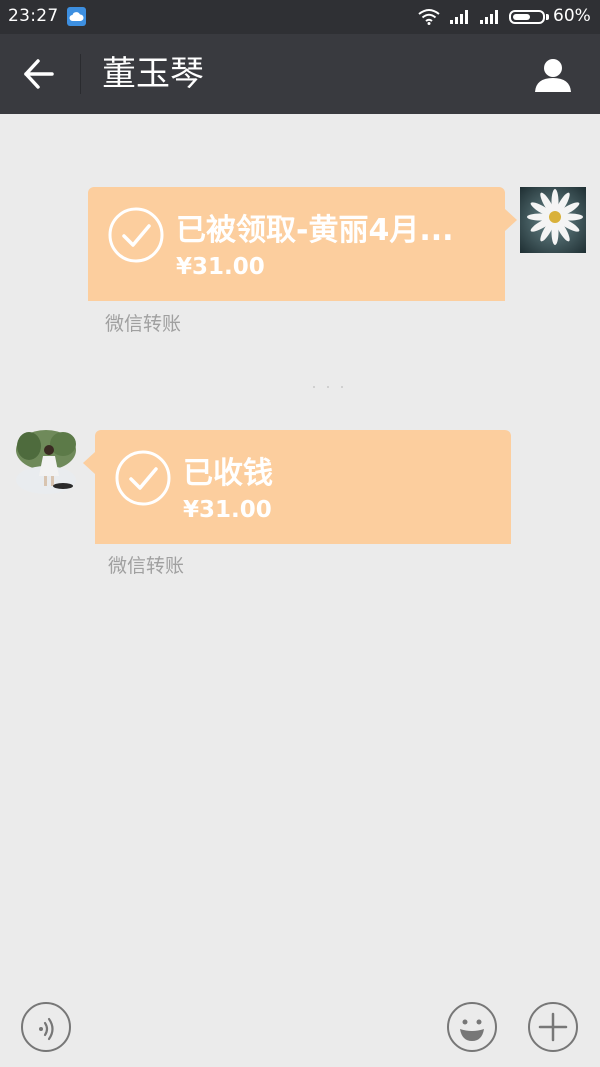 The height and width of the screenshot is (1067, 600). What do you see at coordinates (572, 16) in the screenshot?
I see `battery-percent: 60%` at bounding box center [572, 16].